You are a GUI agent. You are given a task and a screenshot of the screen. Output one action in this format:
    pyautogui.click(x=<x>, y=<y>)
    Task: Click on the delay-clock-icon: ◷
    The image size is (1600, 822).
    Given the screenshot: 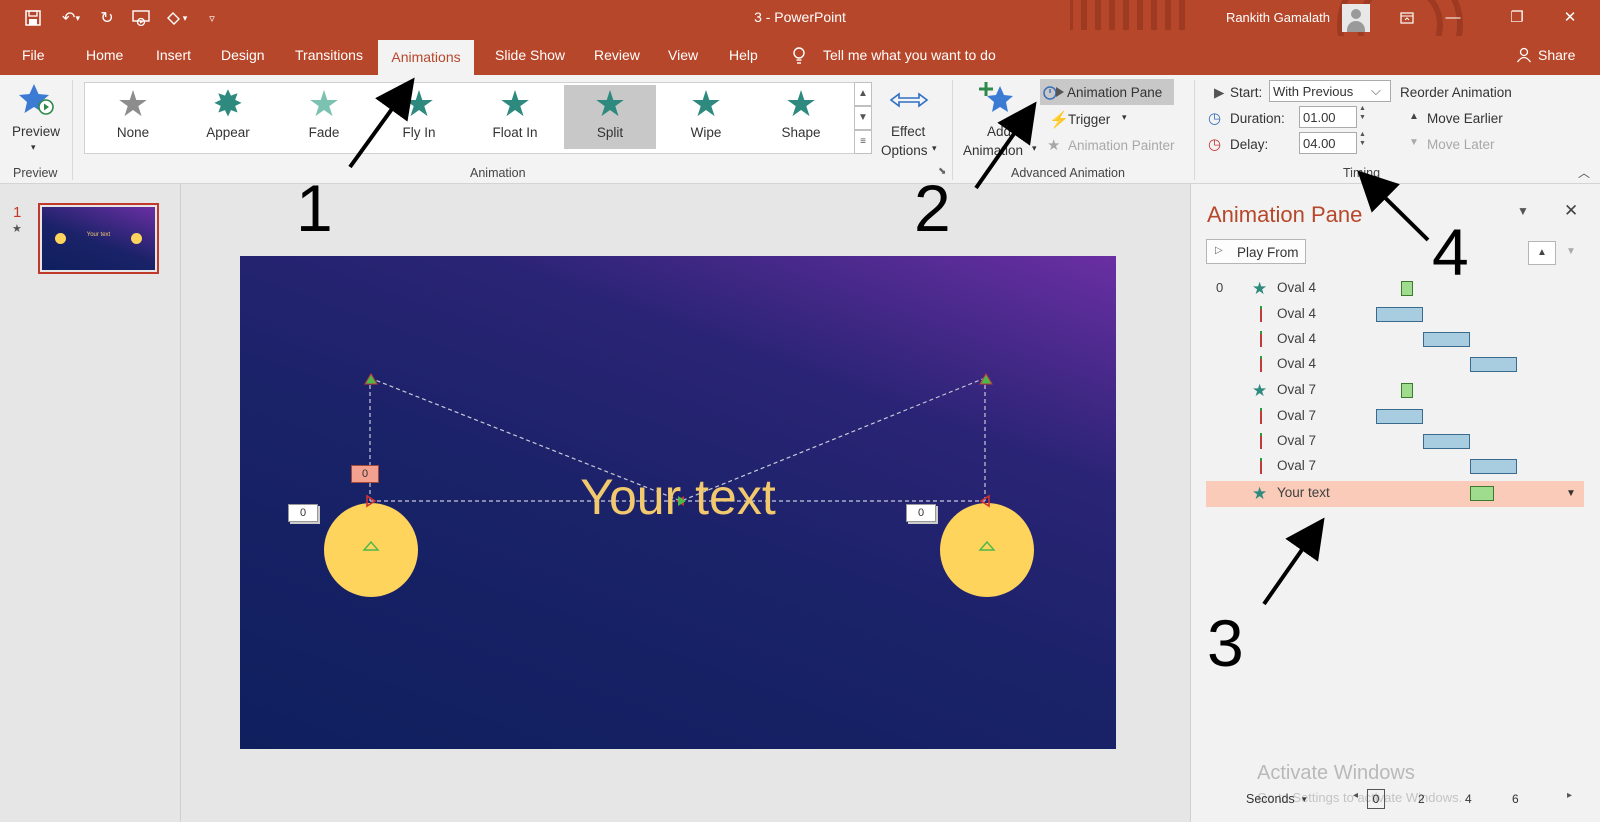 What is the action you would take?
    pyautogui.click(x=1215, y=144)
    